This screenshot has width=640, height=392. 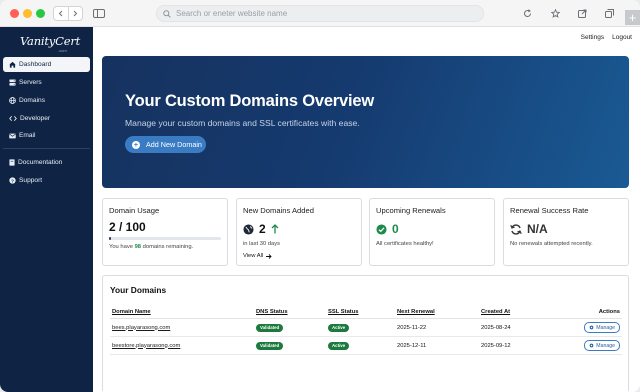 What do you see at coordinates (516, 229) in the screenshot?
I see `refresh-icon` at bounding box center [516, 229].